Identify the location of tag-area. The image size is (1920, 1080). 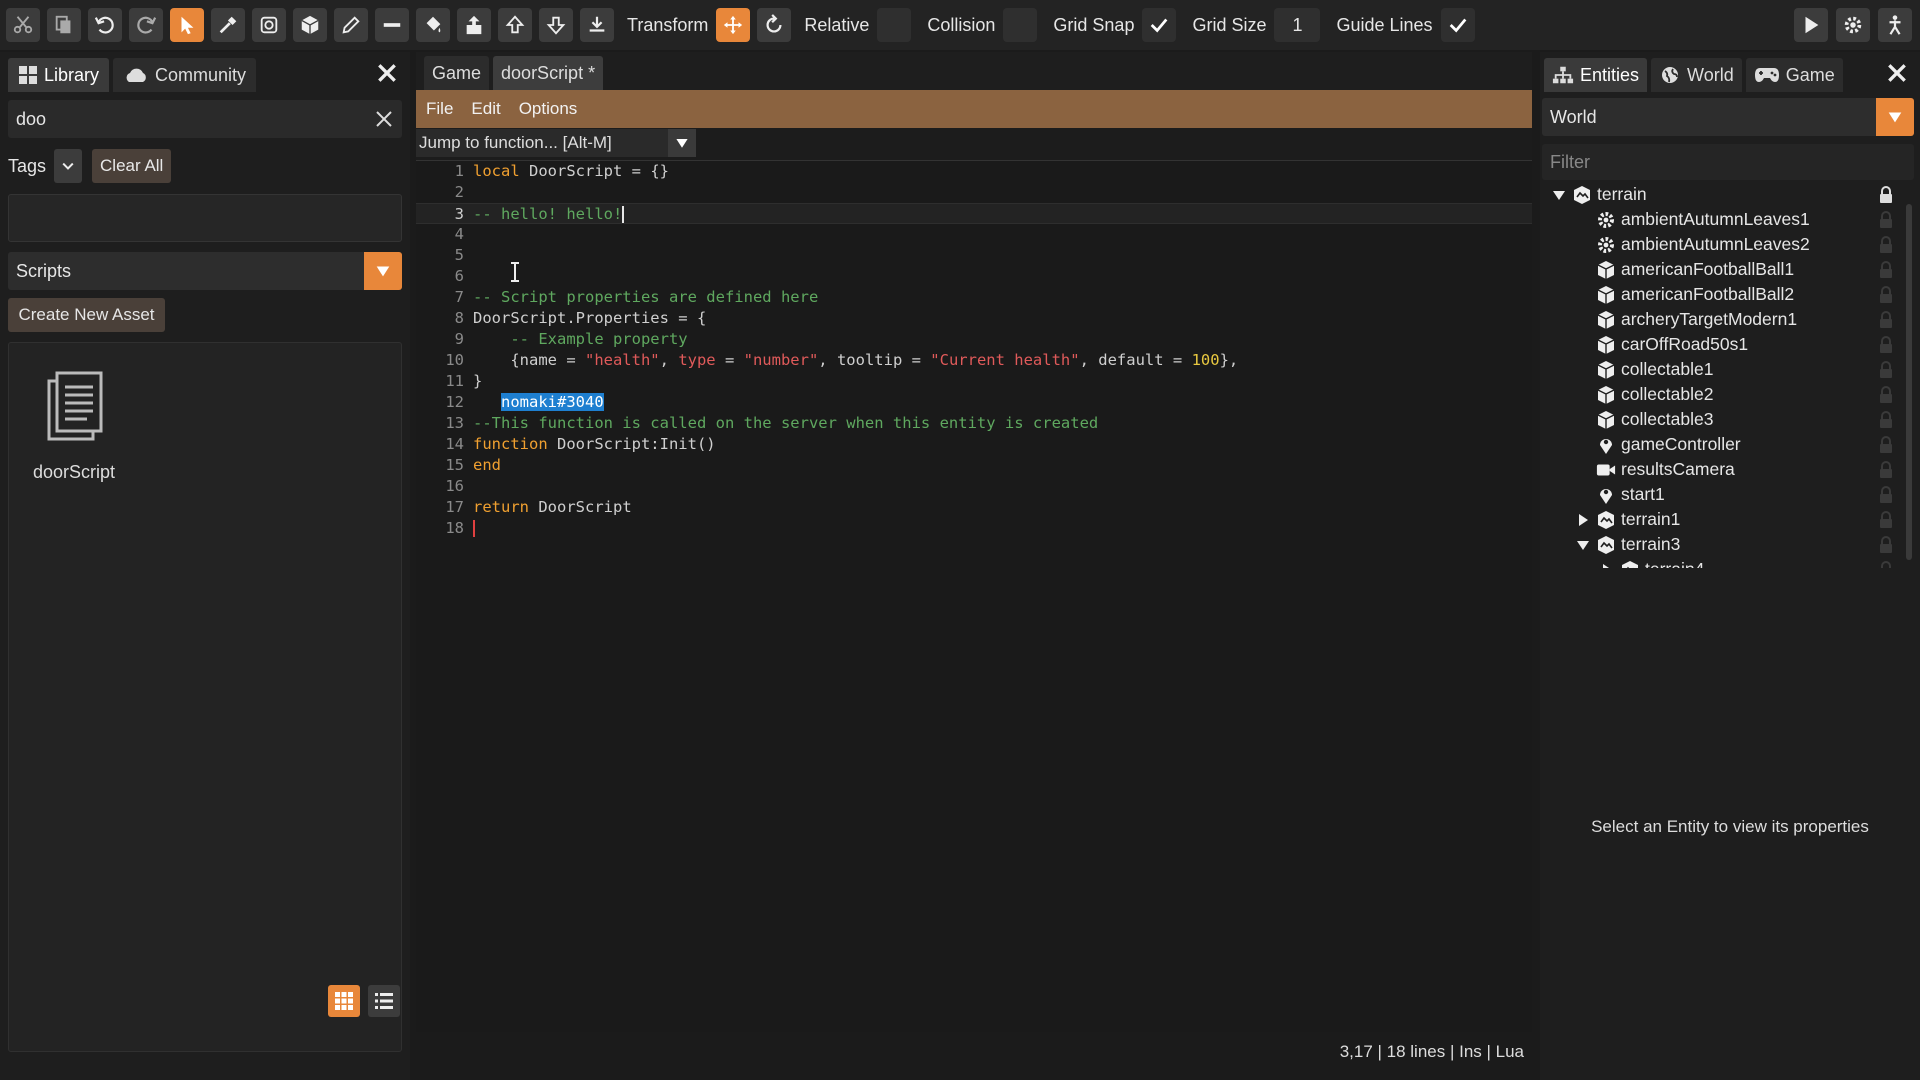
(205, 218).